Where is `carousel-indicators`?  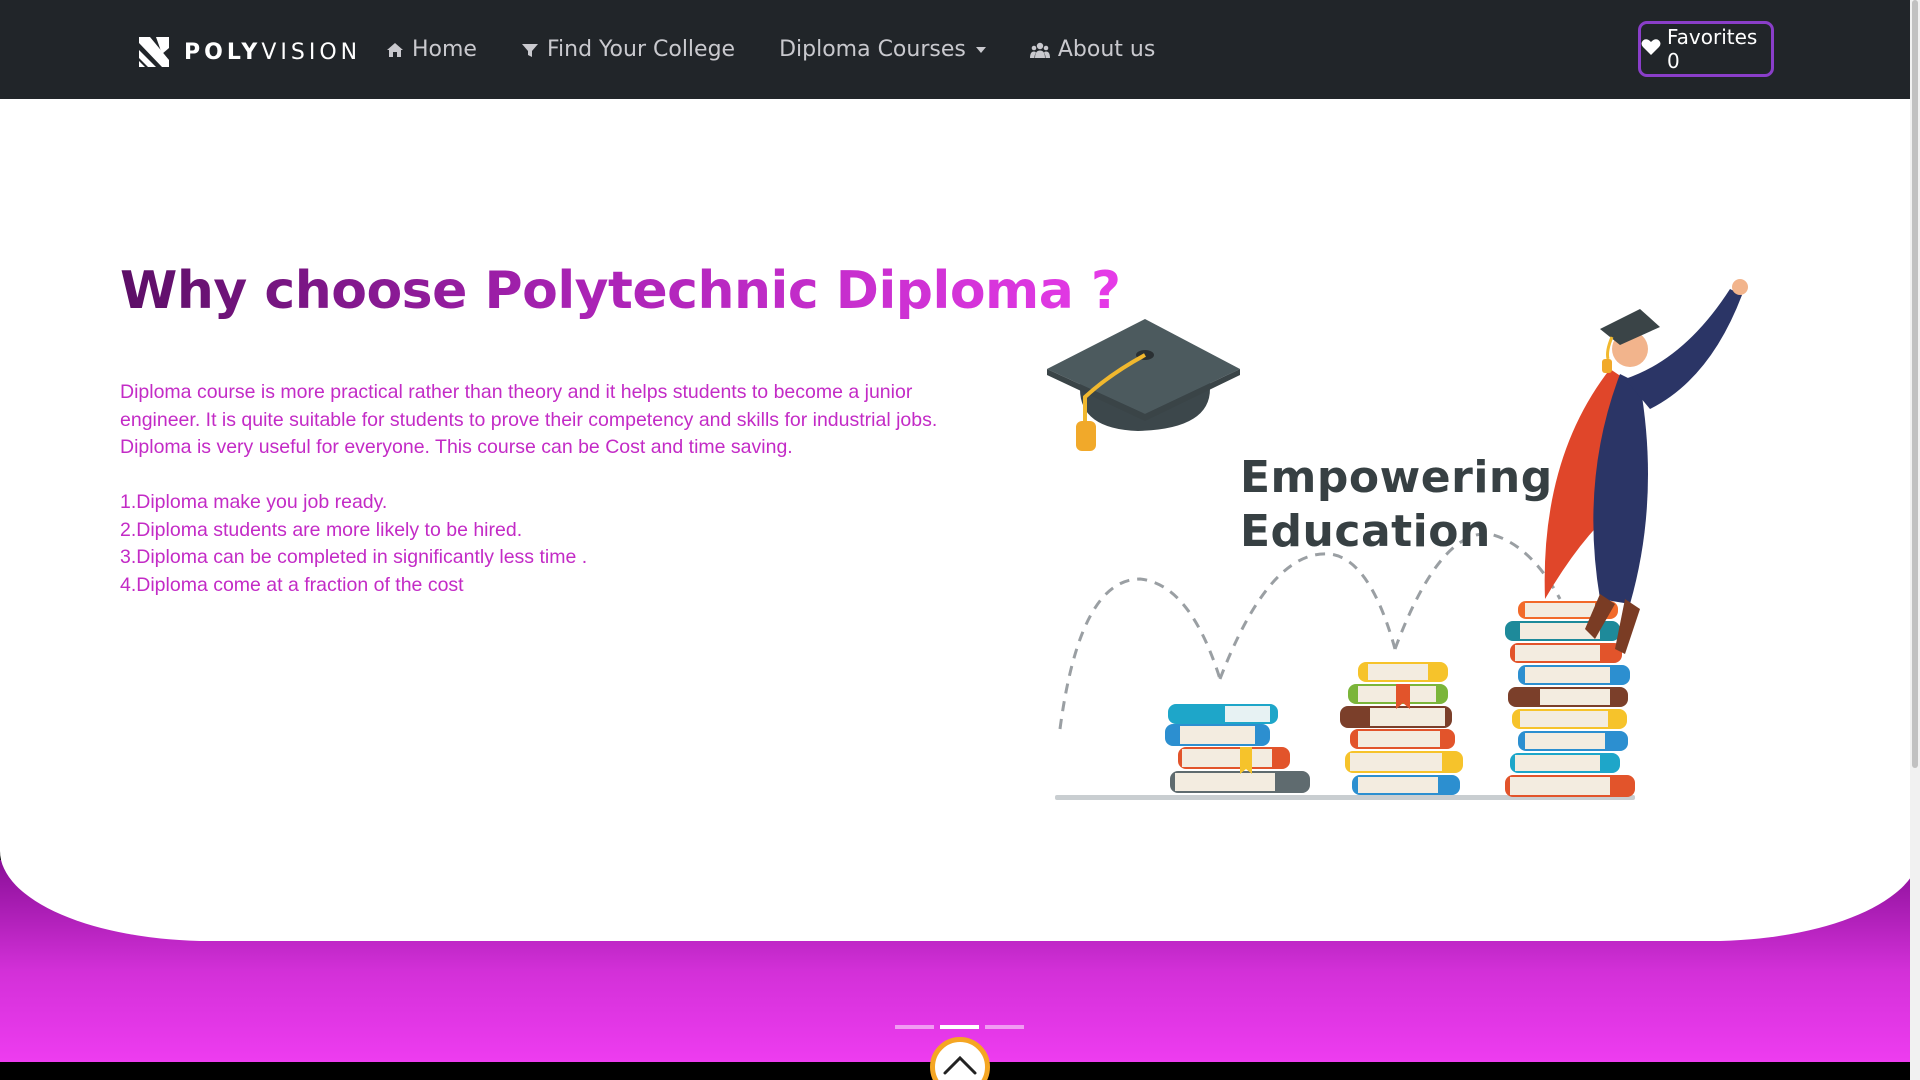
carousel-indicators is located at coordinates (959, 1027).